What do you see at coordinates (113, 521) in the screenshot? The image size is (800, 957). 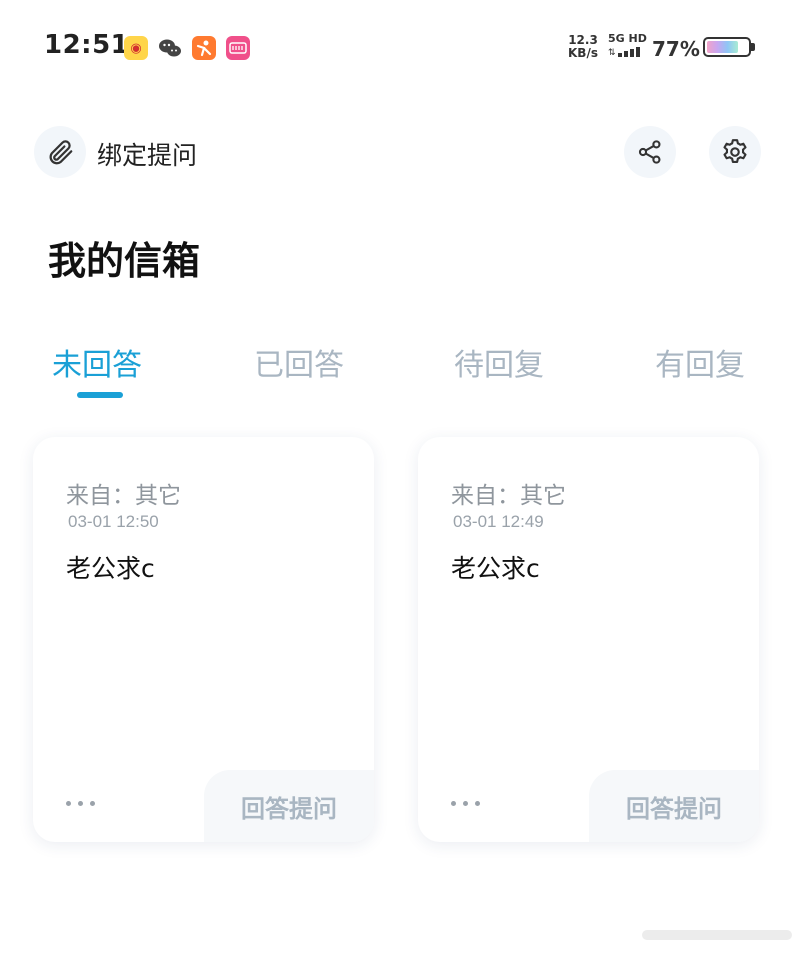 I see `card-timestamp: 03-01 12:50` at bounding box center [113, 521].